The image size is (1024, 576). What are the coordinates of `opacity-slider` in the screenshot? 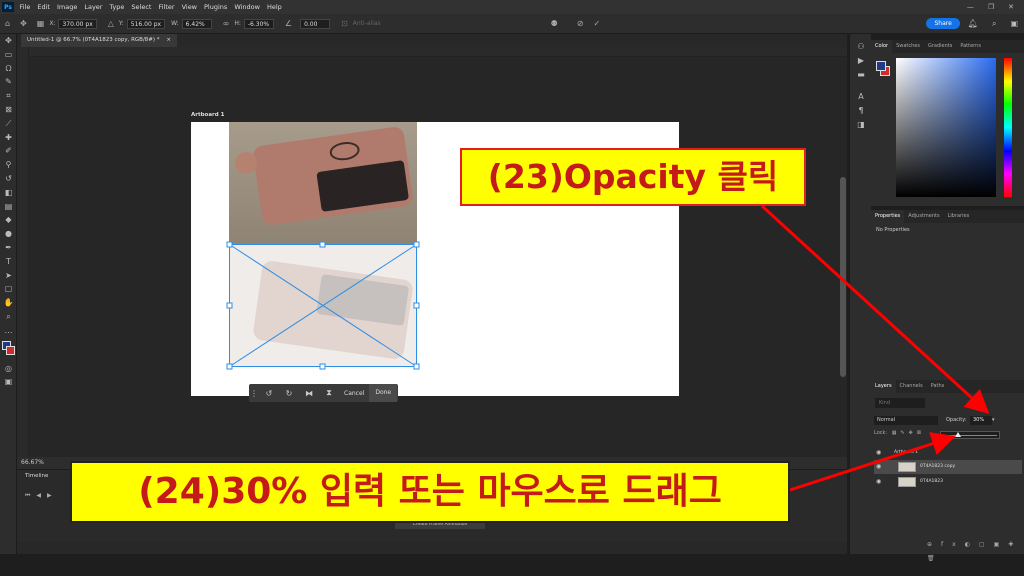 It's located at (970, 435).